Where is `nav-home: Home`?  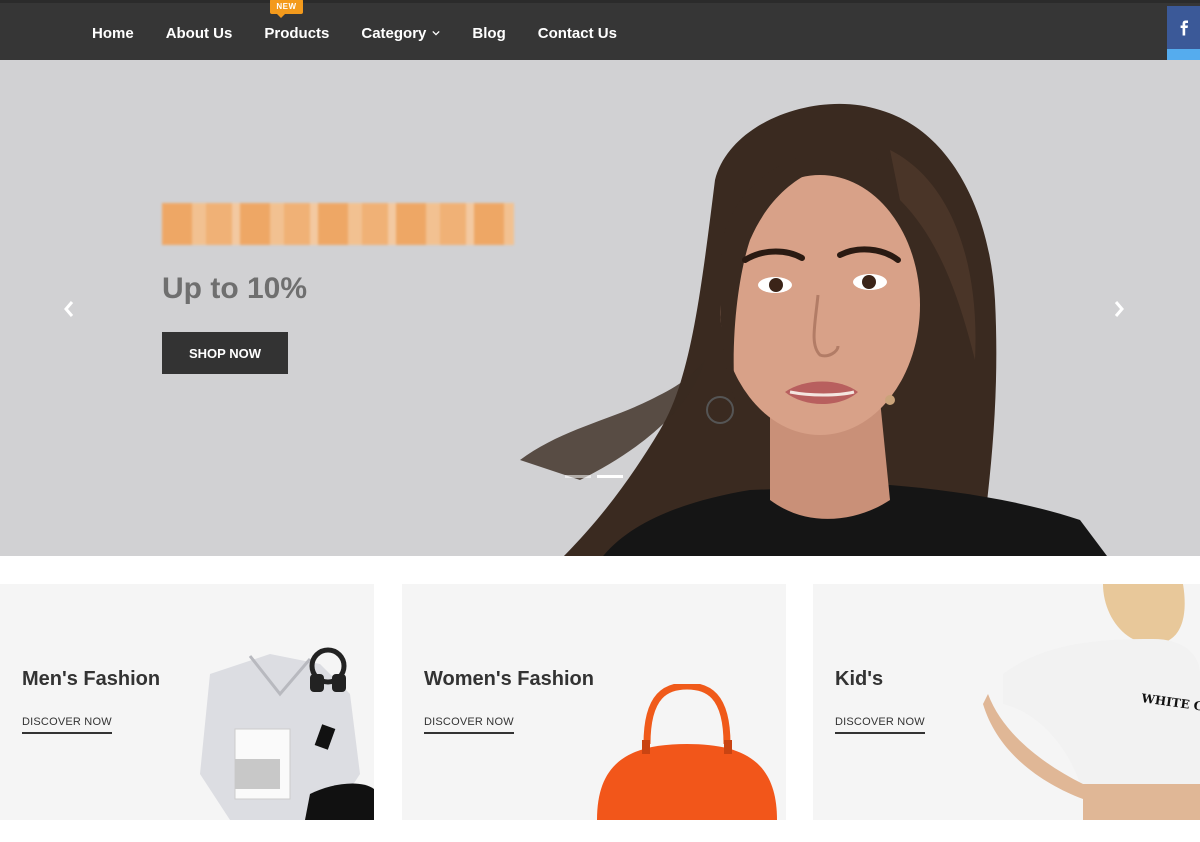 nav-home: Home is located at coordinates (113, 33).